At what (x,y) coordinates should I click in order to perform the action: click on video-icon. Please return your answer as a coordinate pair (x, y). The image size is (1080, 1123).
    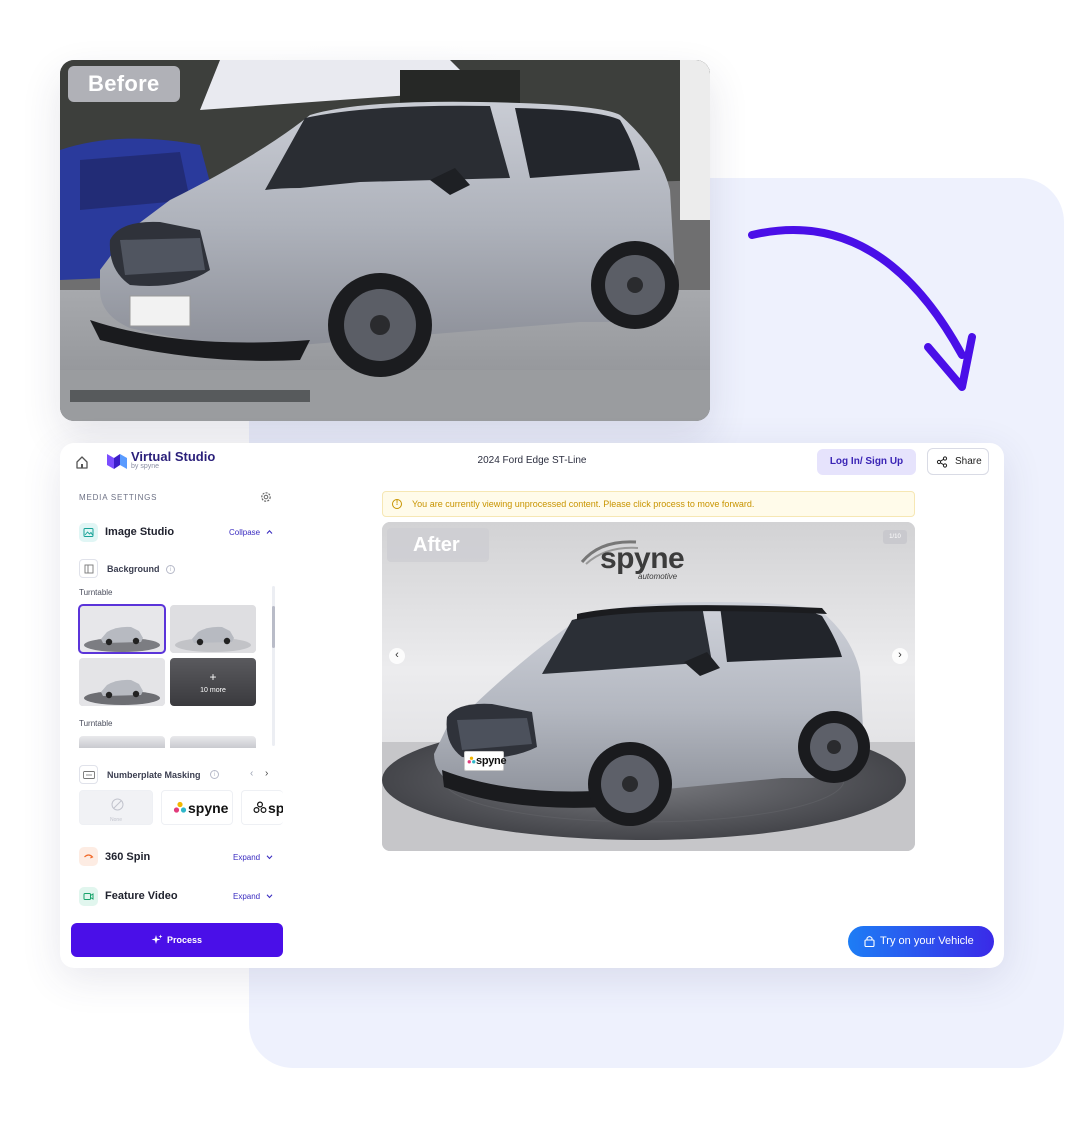
    Looking at the image, I should click on (88, 896).